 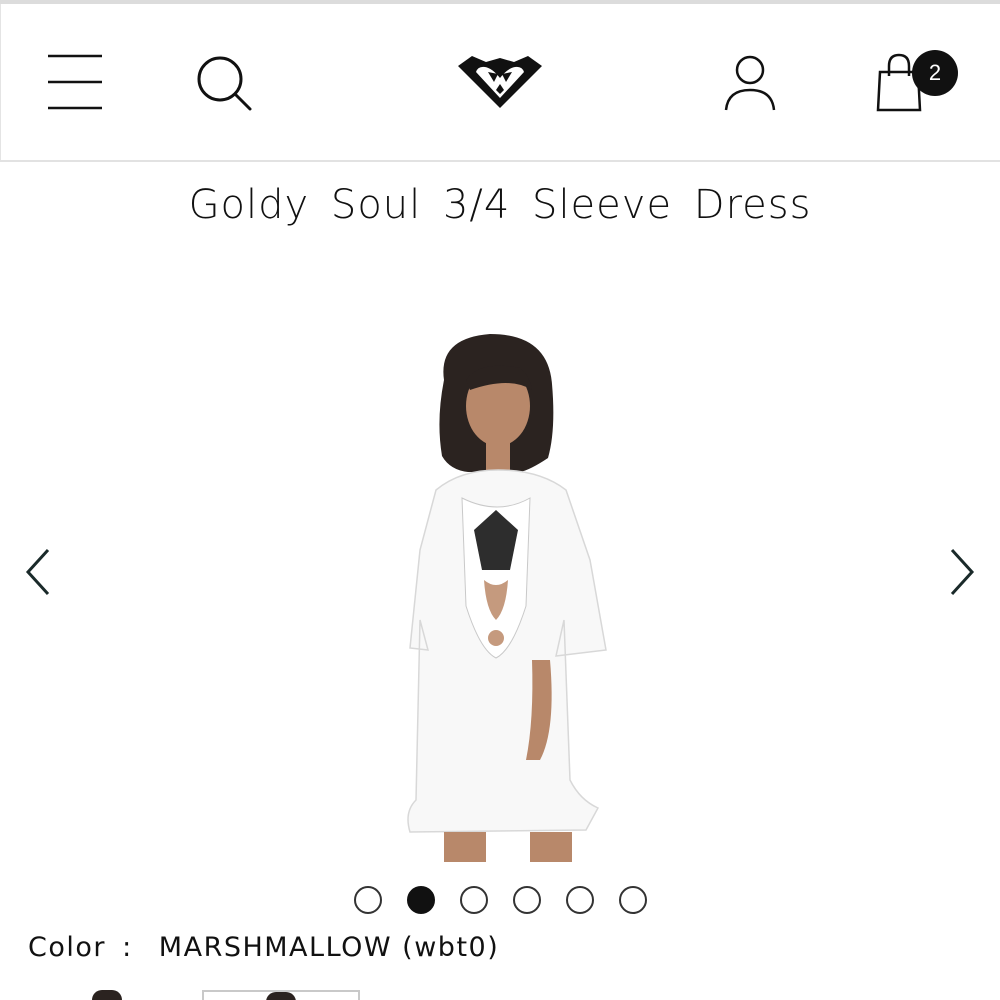 I want to click on brand-logo, so click(x=500, y=81).